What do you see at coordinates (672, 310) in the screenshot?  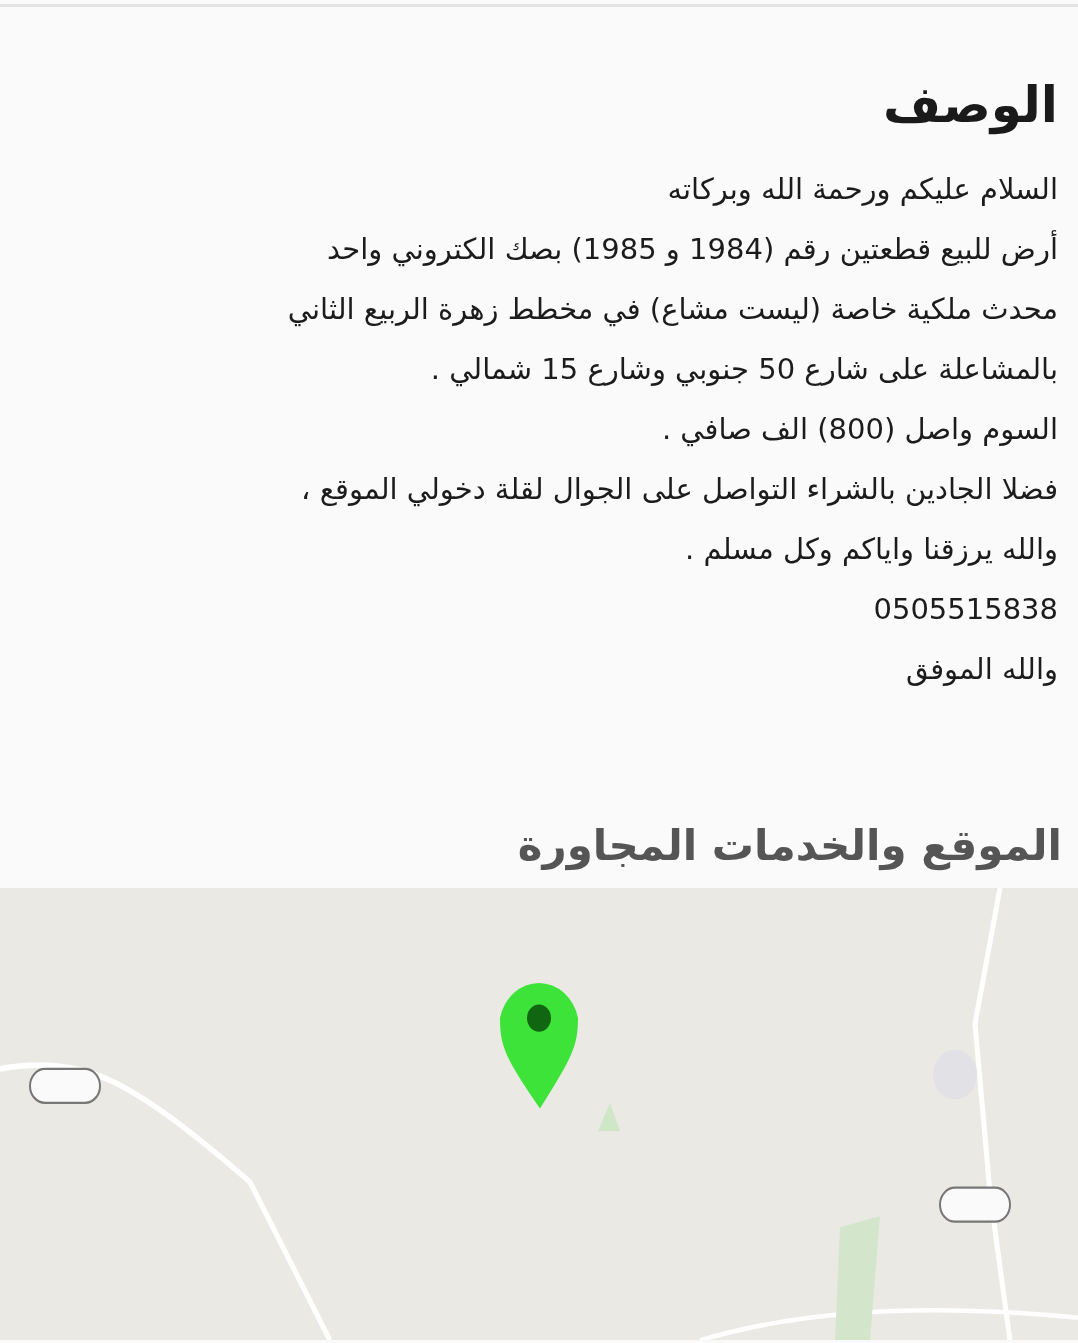 I see `description-line: محدث ملكية خاصة (ليست مشاع) في مخطط زهرة الربيع الثاني` at bounding box center [672, 310].